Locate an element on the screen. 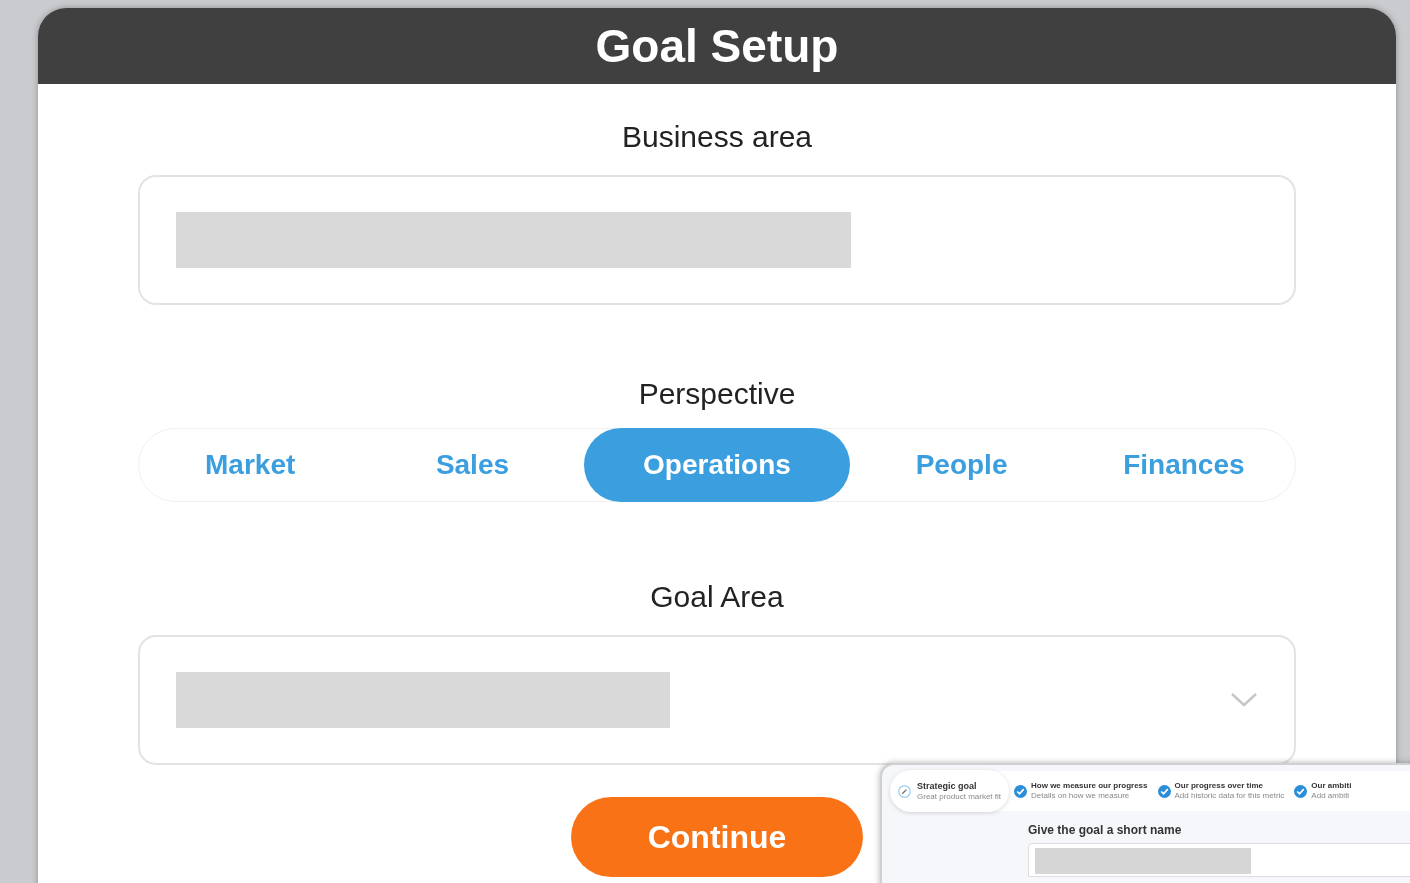 The image size is (1410, 883). step-subtitle: Great product market fit is located at coordinates (959, 796).